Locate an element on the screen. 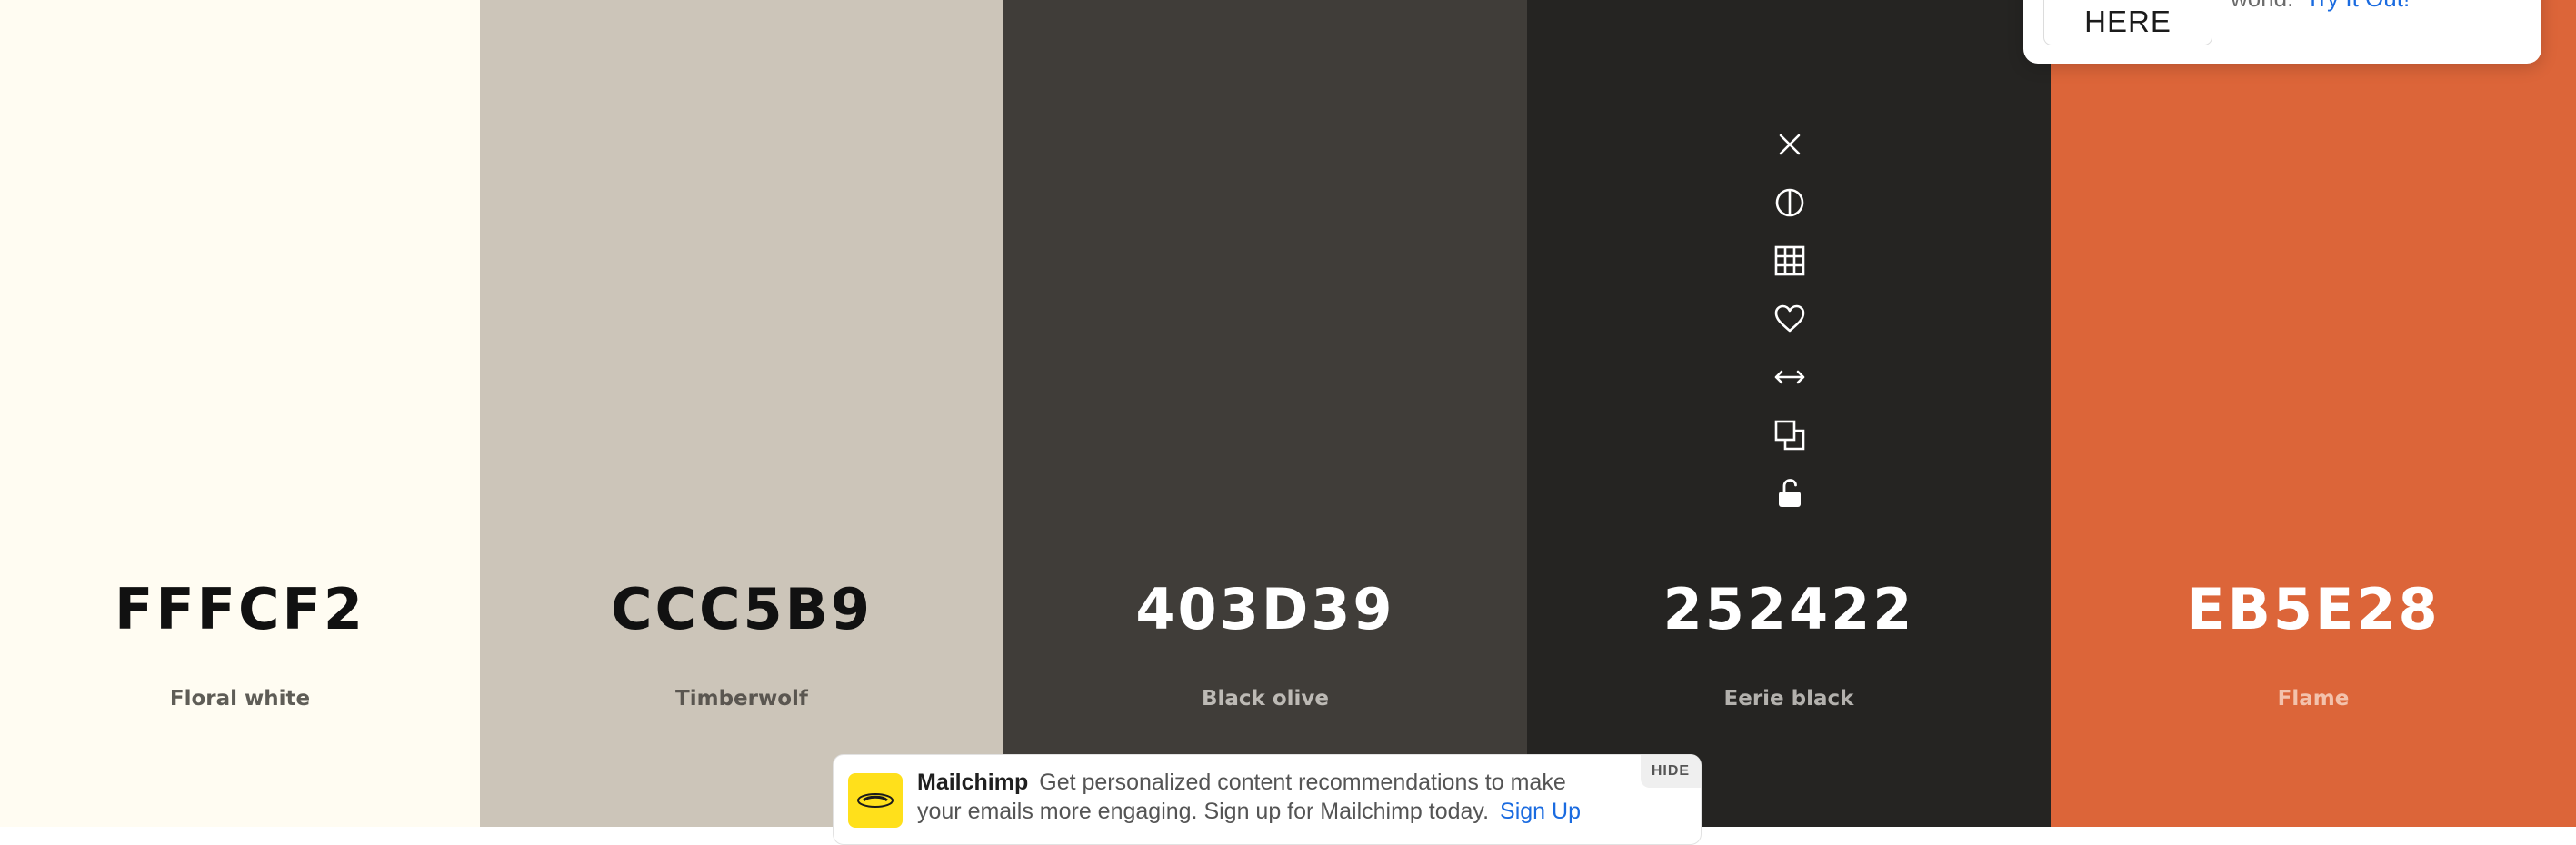  promo-here-button: HERE is located at coordinates (2127, 22).